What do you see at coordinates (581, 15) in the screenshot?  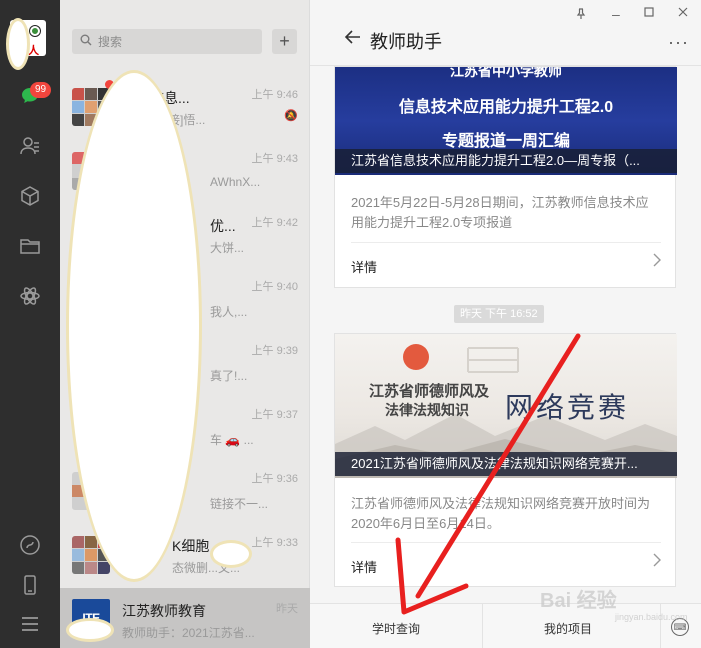 I see `pin-icon` at bounding box center [581, 15].